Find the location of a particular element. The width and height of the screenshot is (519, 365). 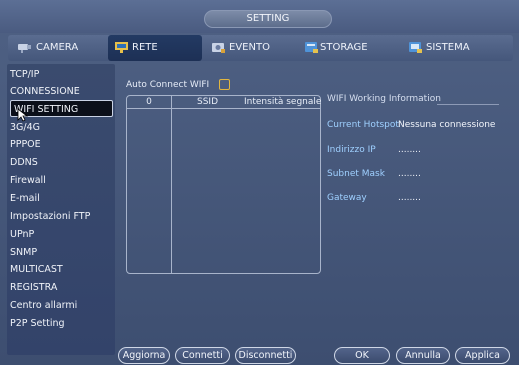

sidebar-item-ftp: Impostazioni FTP is located at coordinates (61, 216).